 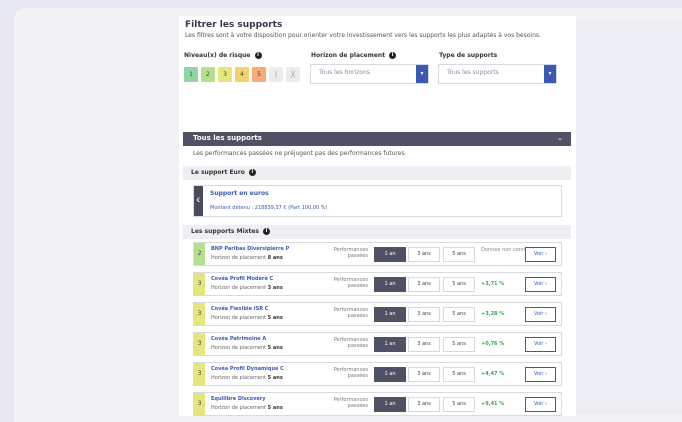 I want to click on running-icon: ᚷ, so click(x=293, y=74).